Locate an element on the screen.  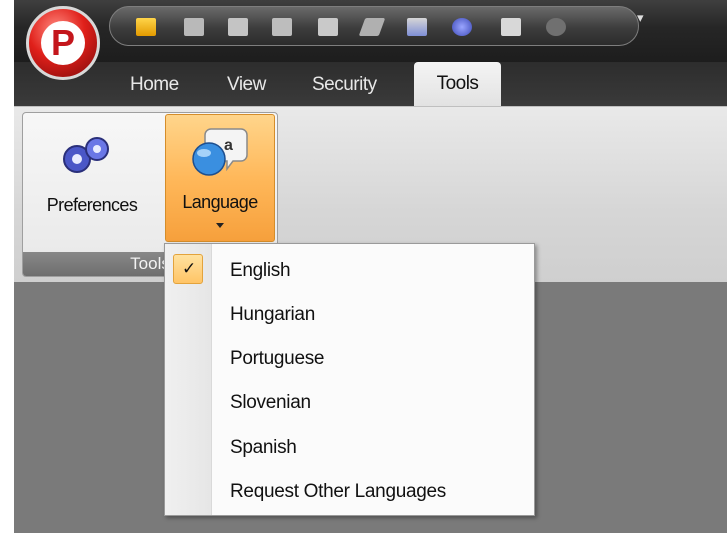
menu-item-label: Hungarian is located at coordinates (272, 314).